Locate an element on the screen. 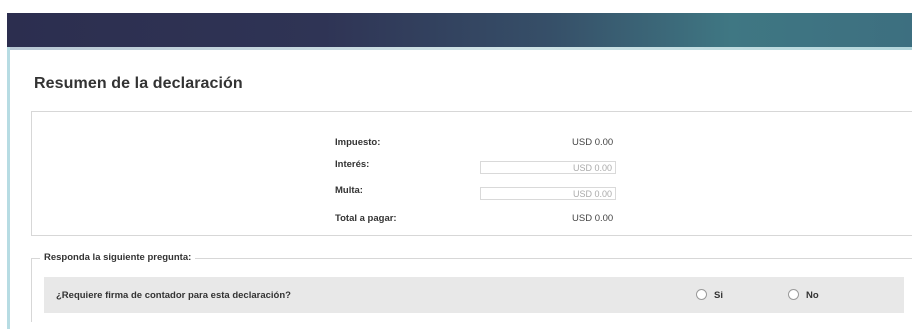  radio-label-si: Si is located at coordinates (718, 295).